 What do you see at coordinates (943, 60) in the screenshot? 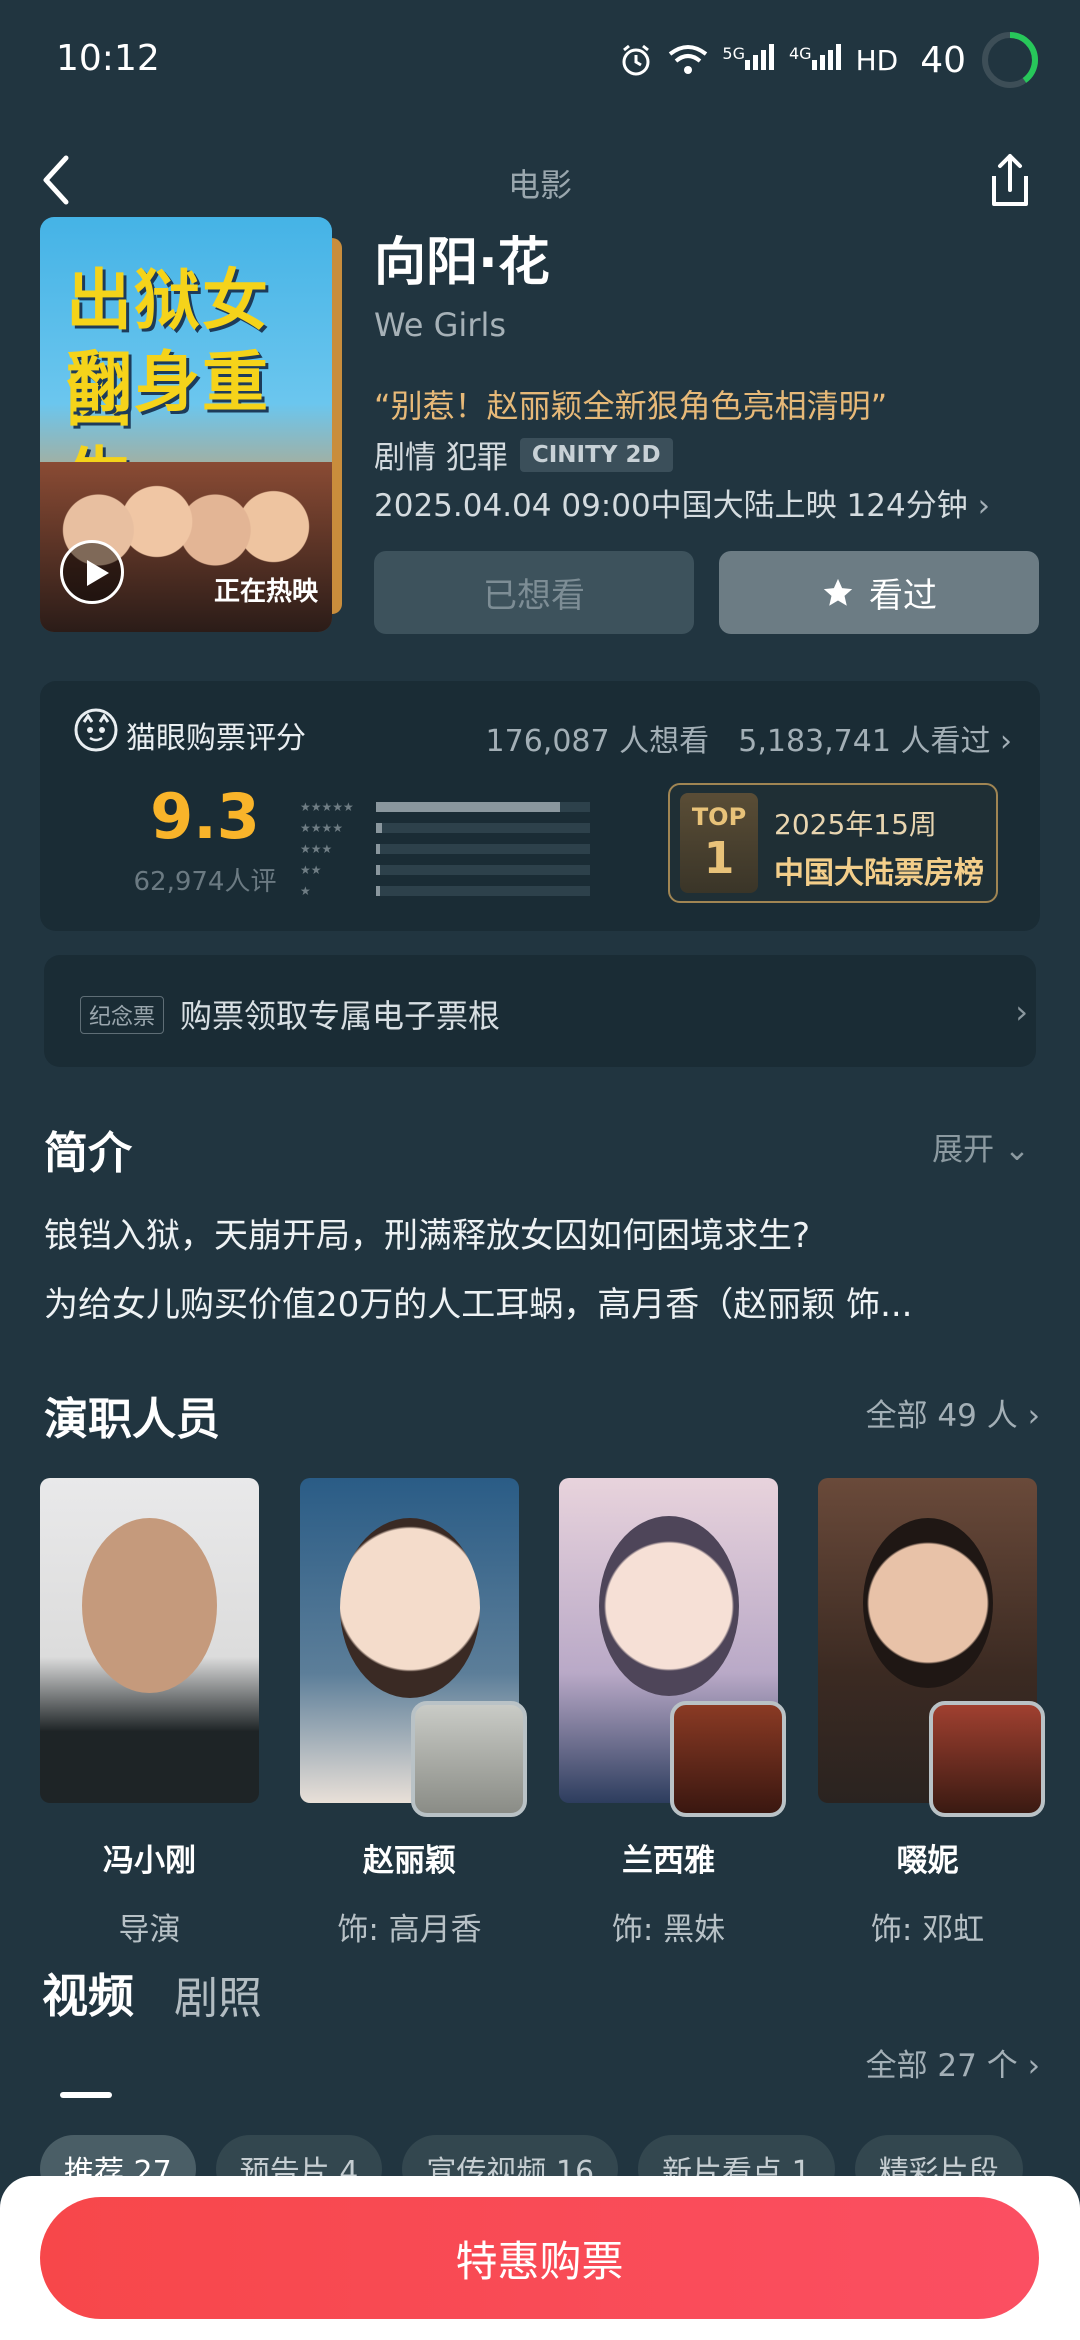
I see `battery-level: 40` at bounding box center [943, 60].